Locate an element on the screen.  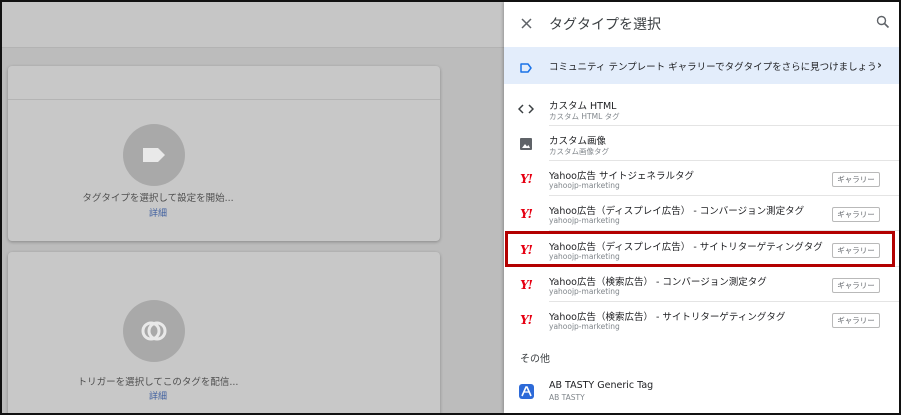
ab-tasty-icon is located at coordinates (526, 391).